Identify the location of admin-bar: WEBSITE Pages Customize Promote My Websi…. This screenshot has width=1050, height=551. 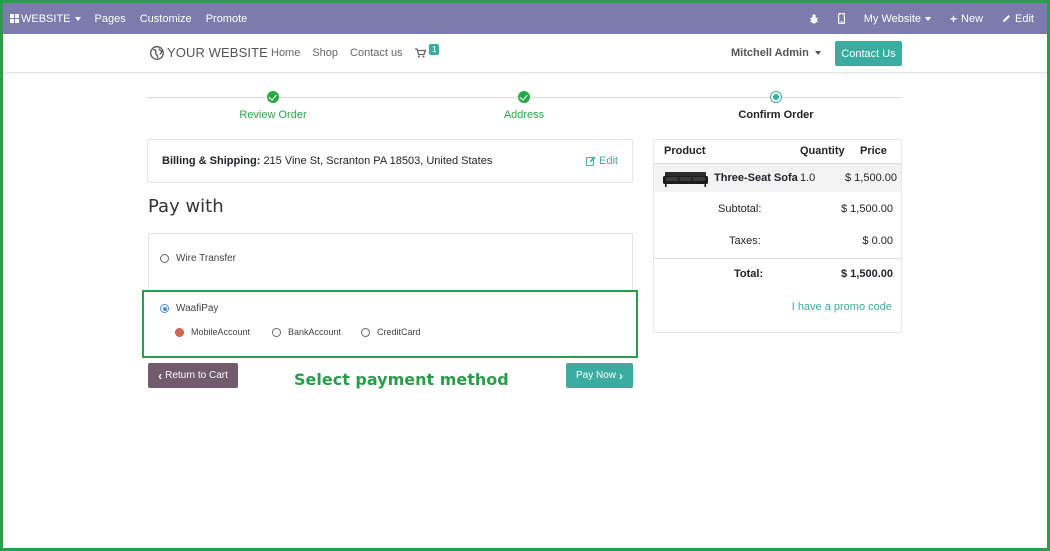
(525, 18).